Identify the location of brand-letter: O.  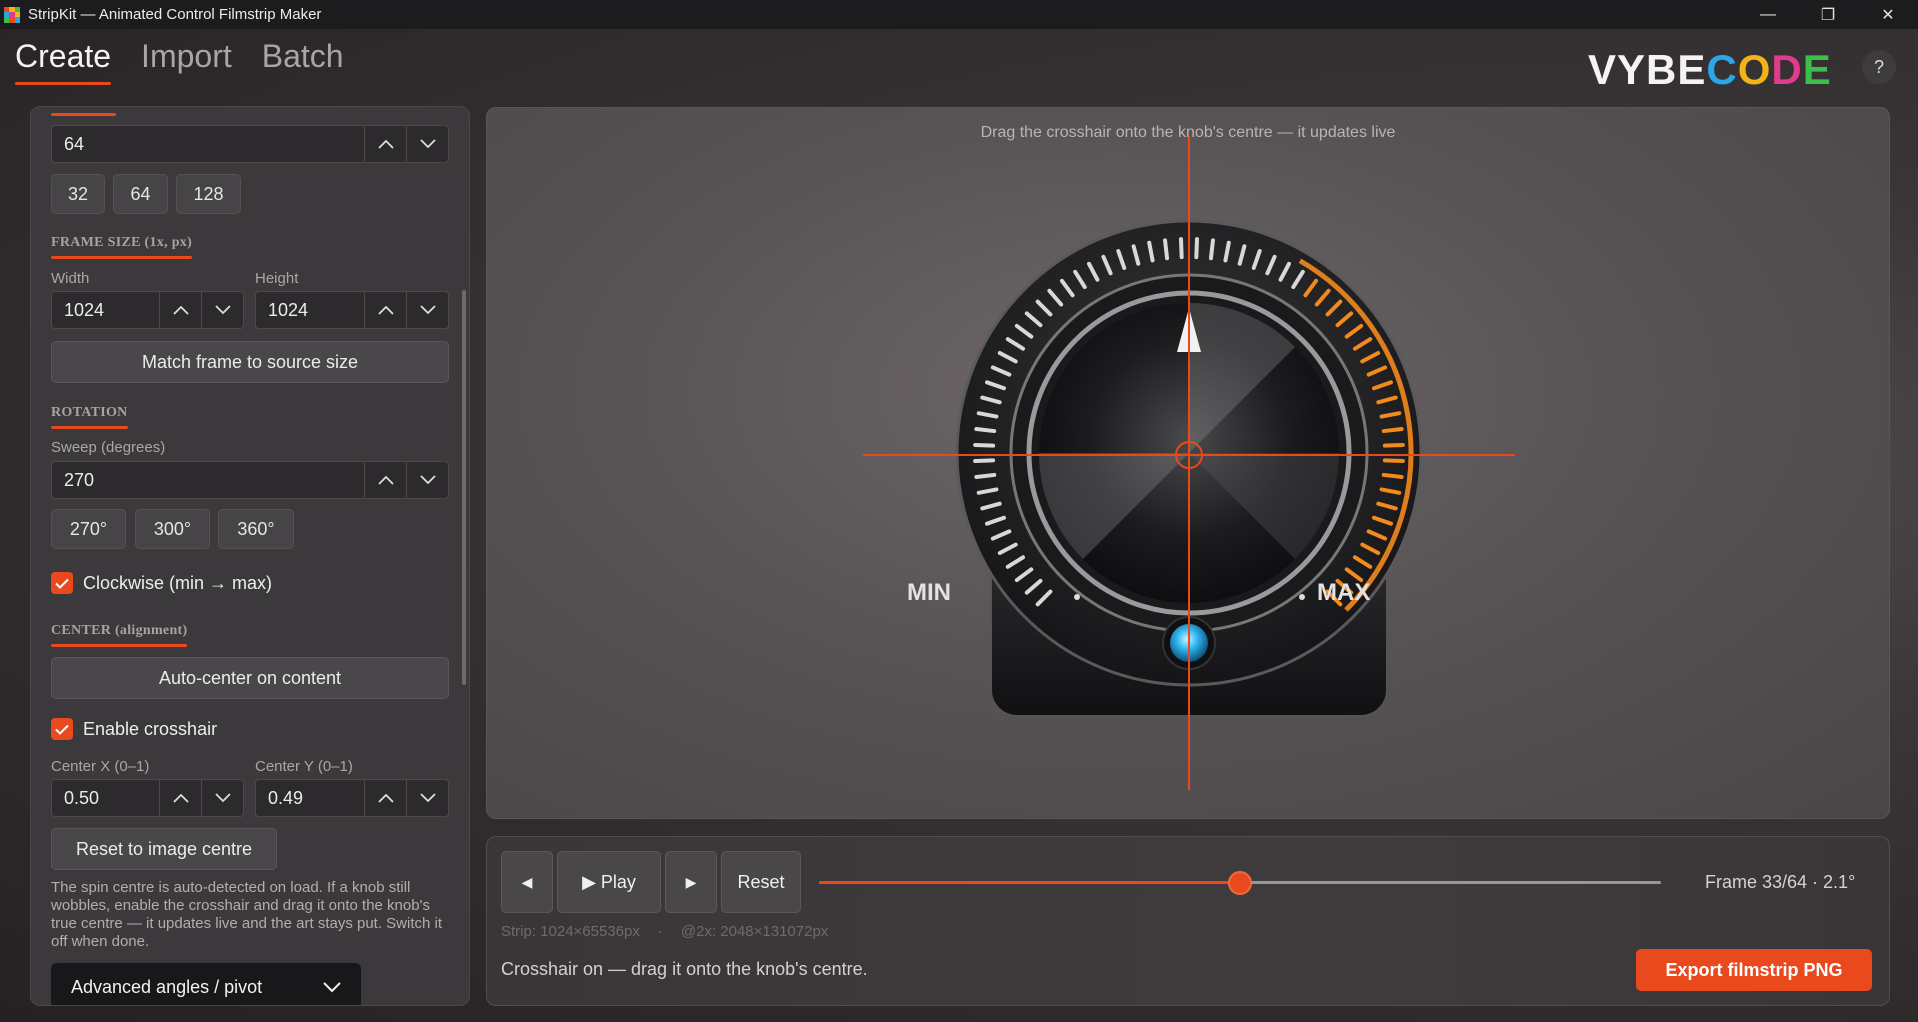
(1754, 69).